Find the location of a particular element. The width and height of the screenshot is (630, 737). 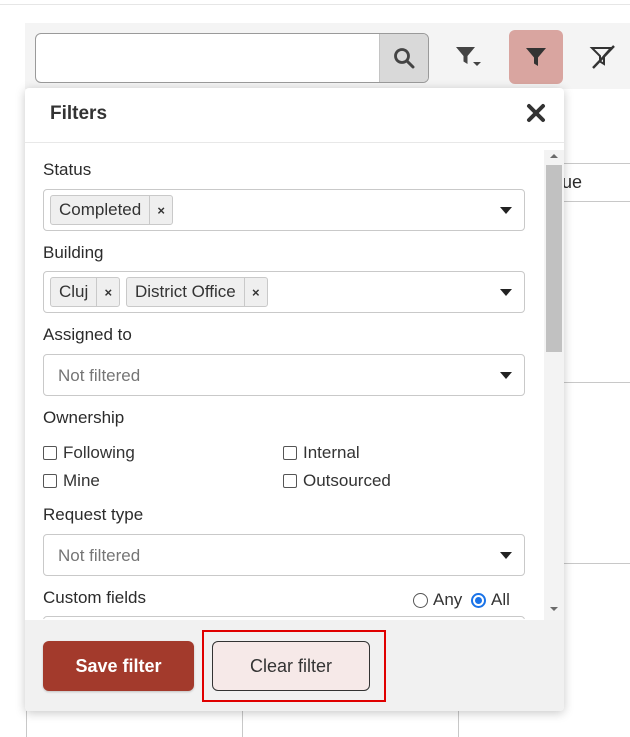

custom-fields-select is located at coordinates (284, 617).